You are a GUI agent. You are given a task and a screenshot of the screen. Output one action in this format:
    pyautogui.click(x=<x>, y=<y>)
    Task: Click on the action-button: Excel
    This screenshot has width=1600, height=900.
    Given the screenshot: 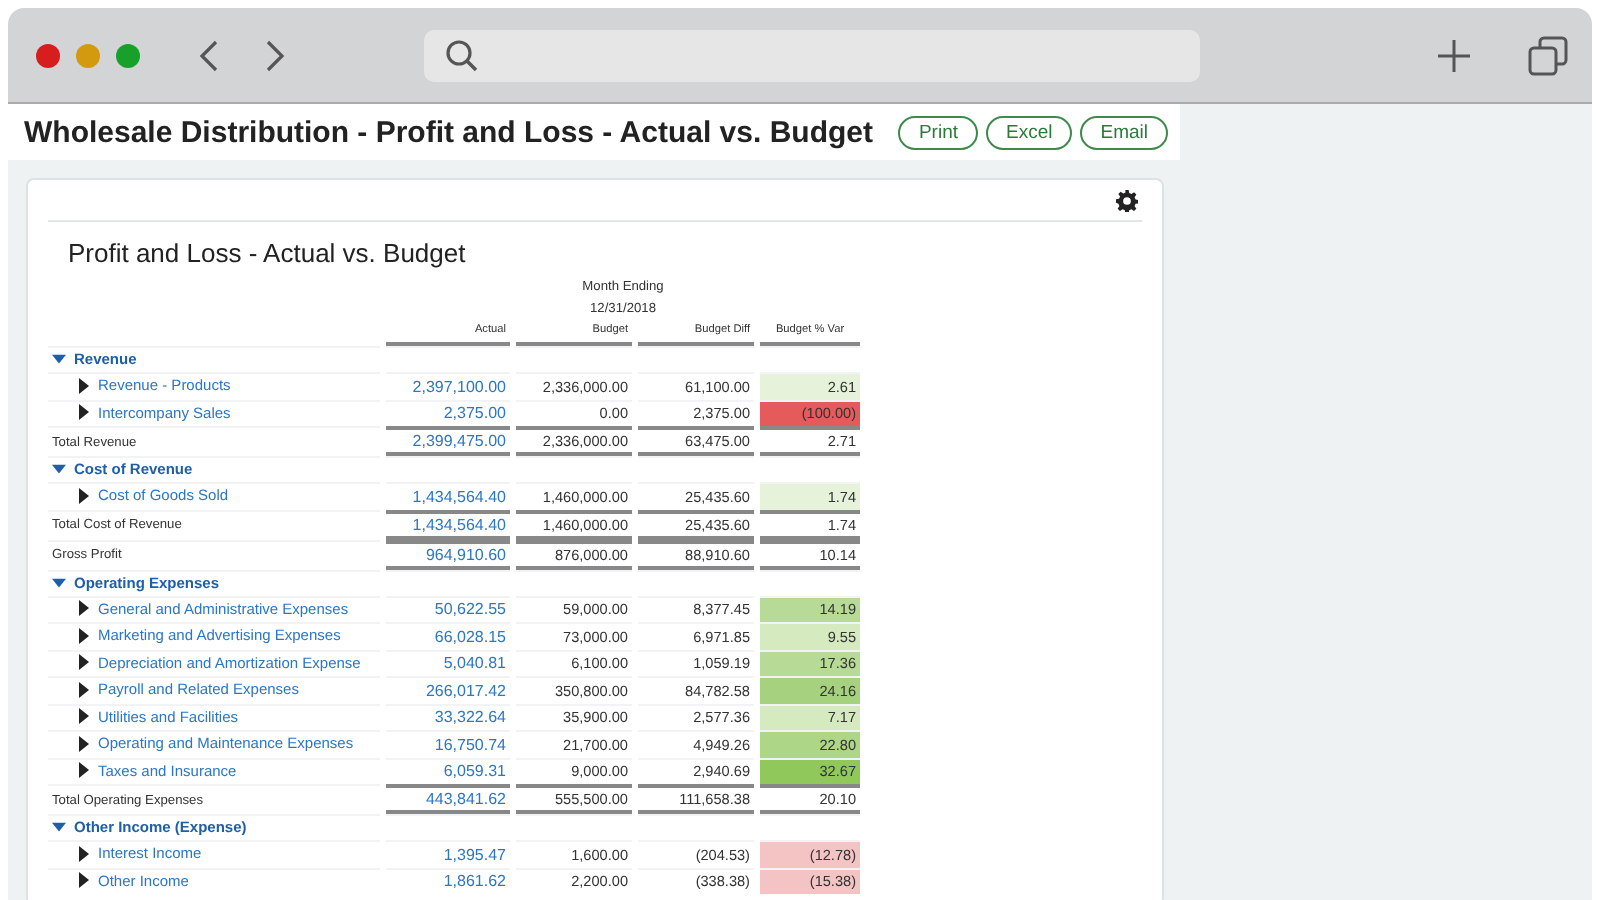 What is the action you would take?
    pyautogui.click(x=1029, y=132)
    